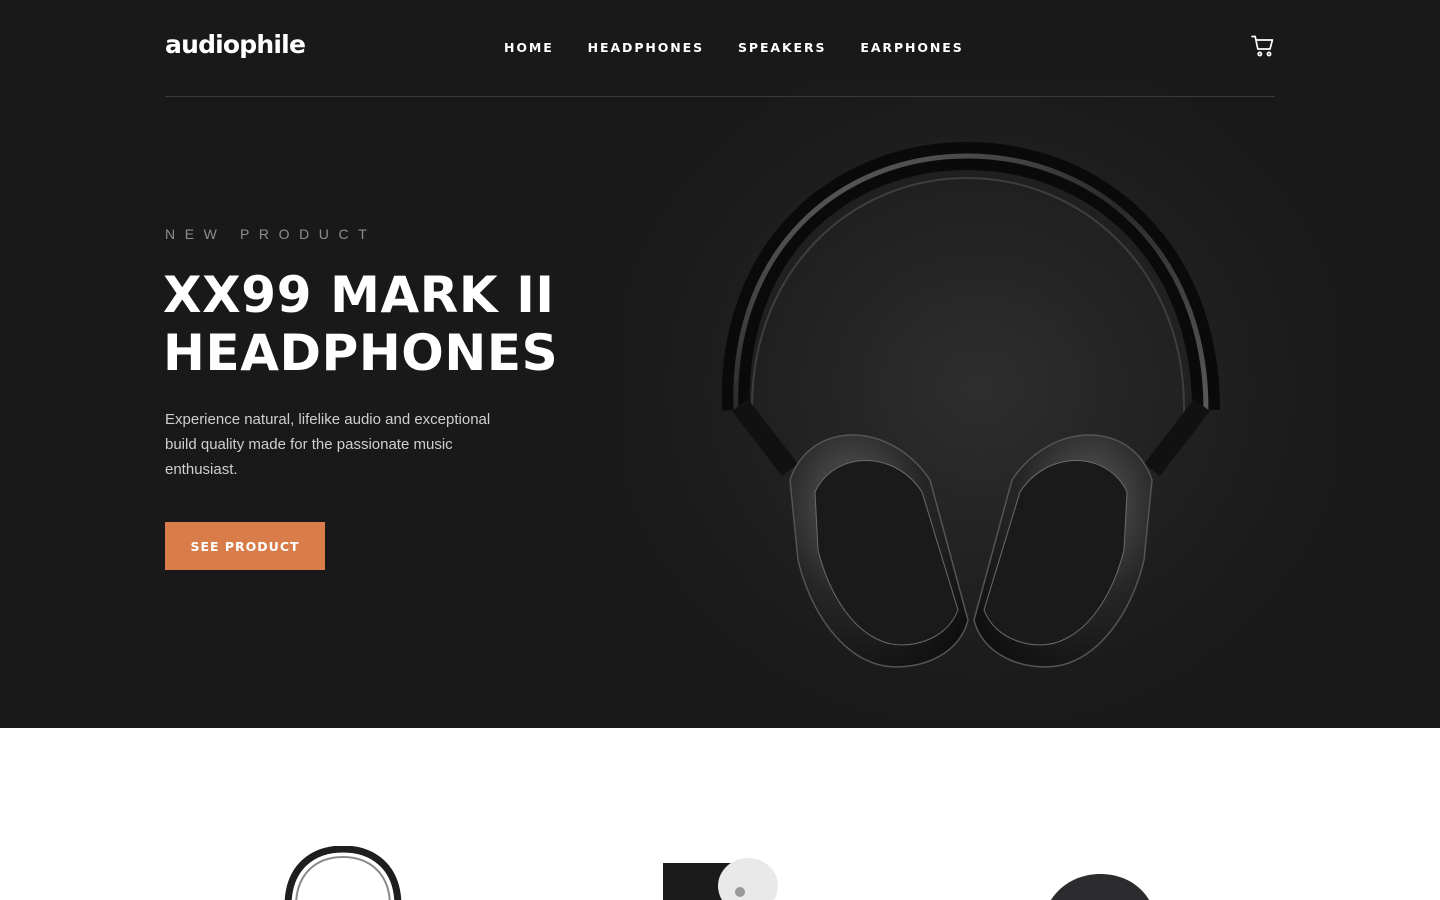 The image size is (1440, 900). What do you see at coordinates (359, 295) in the screenshot?
I see `hero-title-line1: XX99 MARK II` at bounding box center [359, 295].